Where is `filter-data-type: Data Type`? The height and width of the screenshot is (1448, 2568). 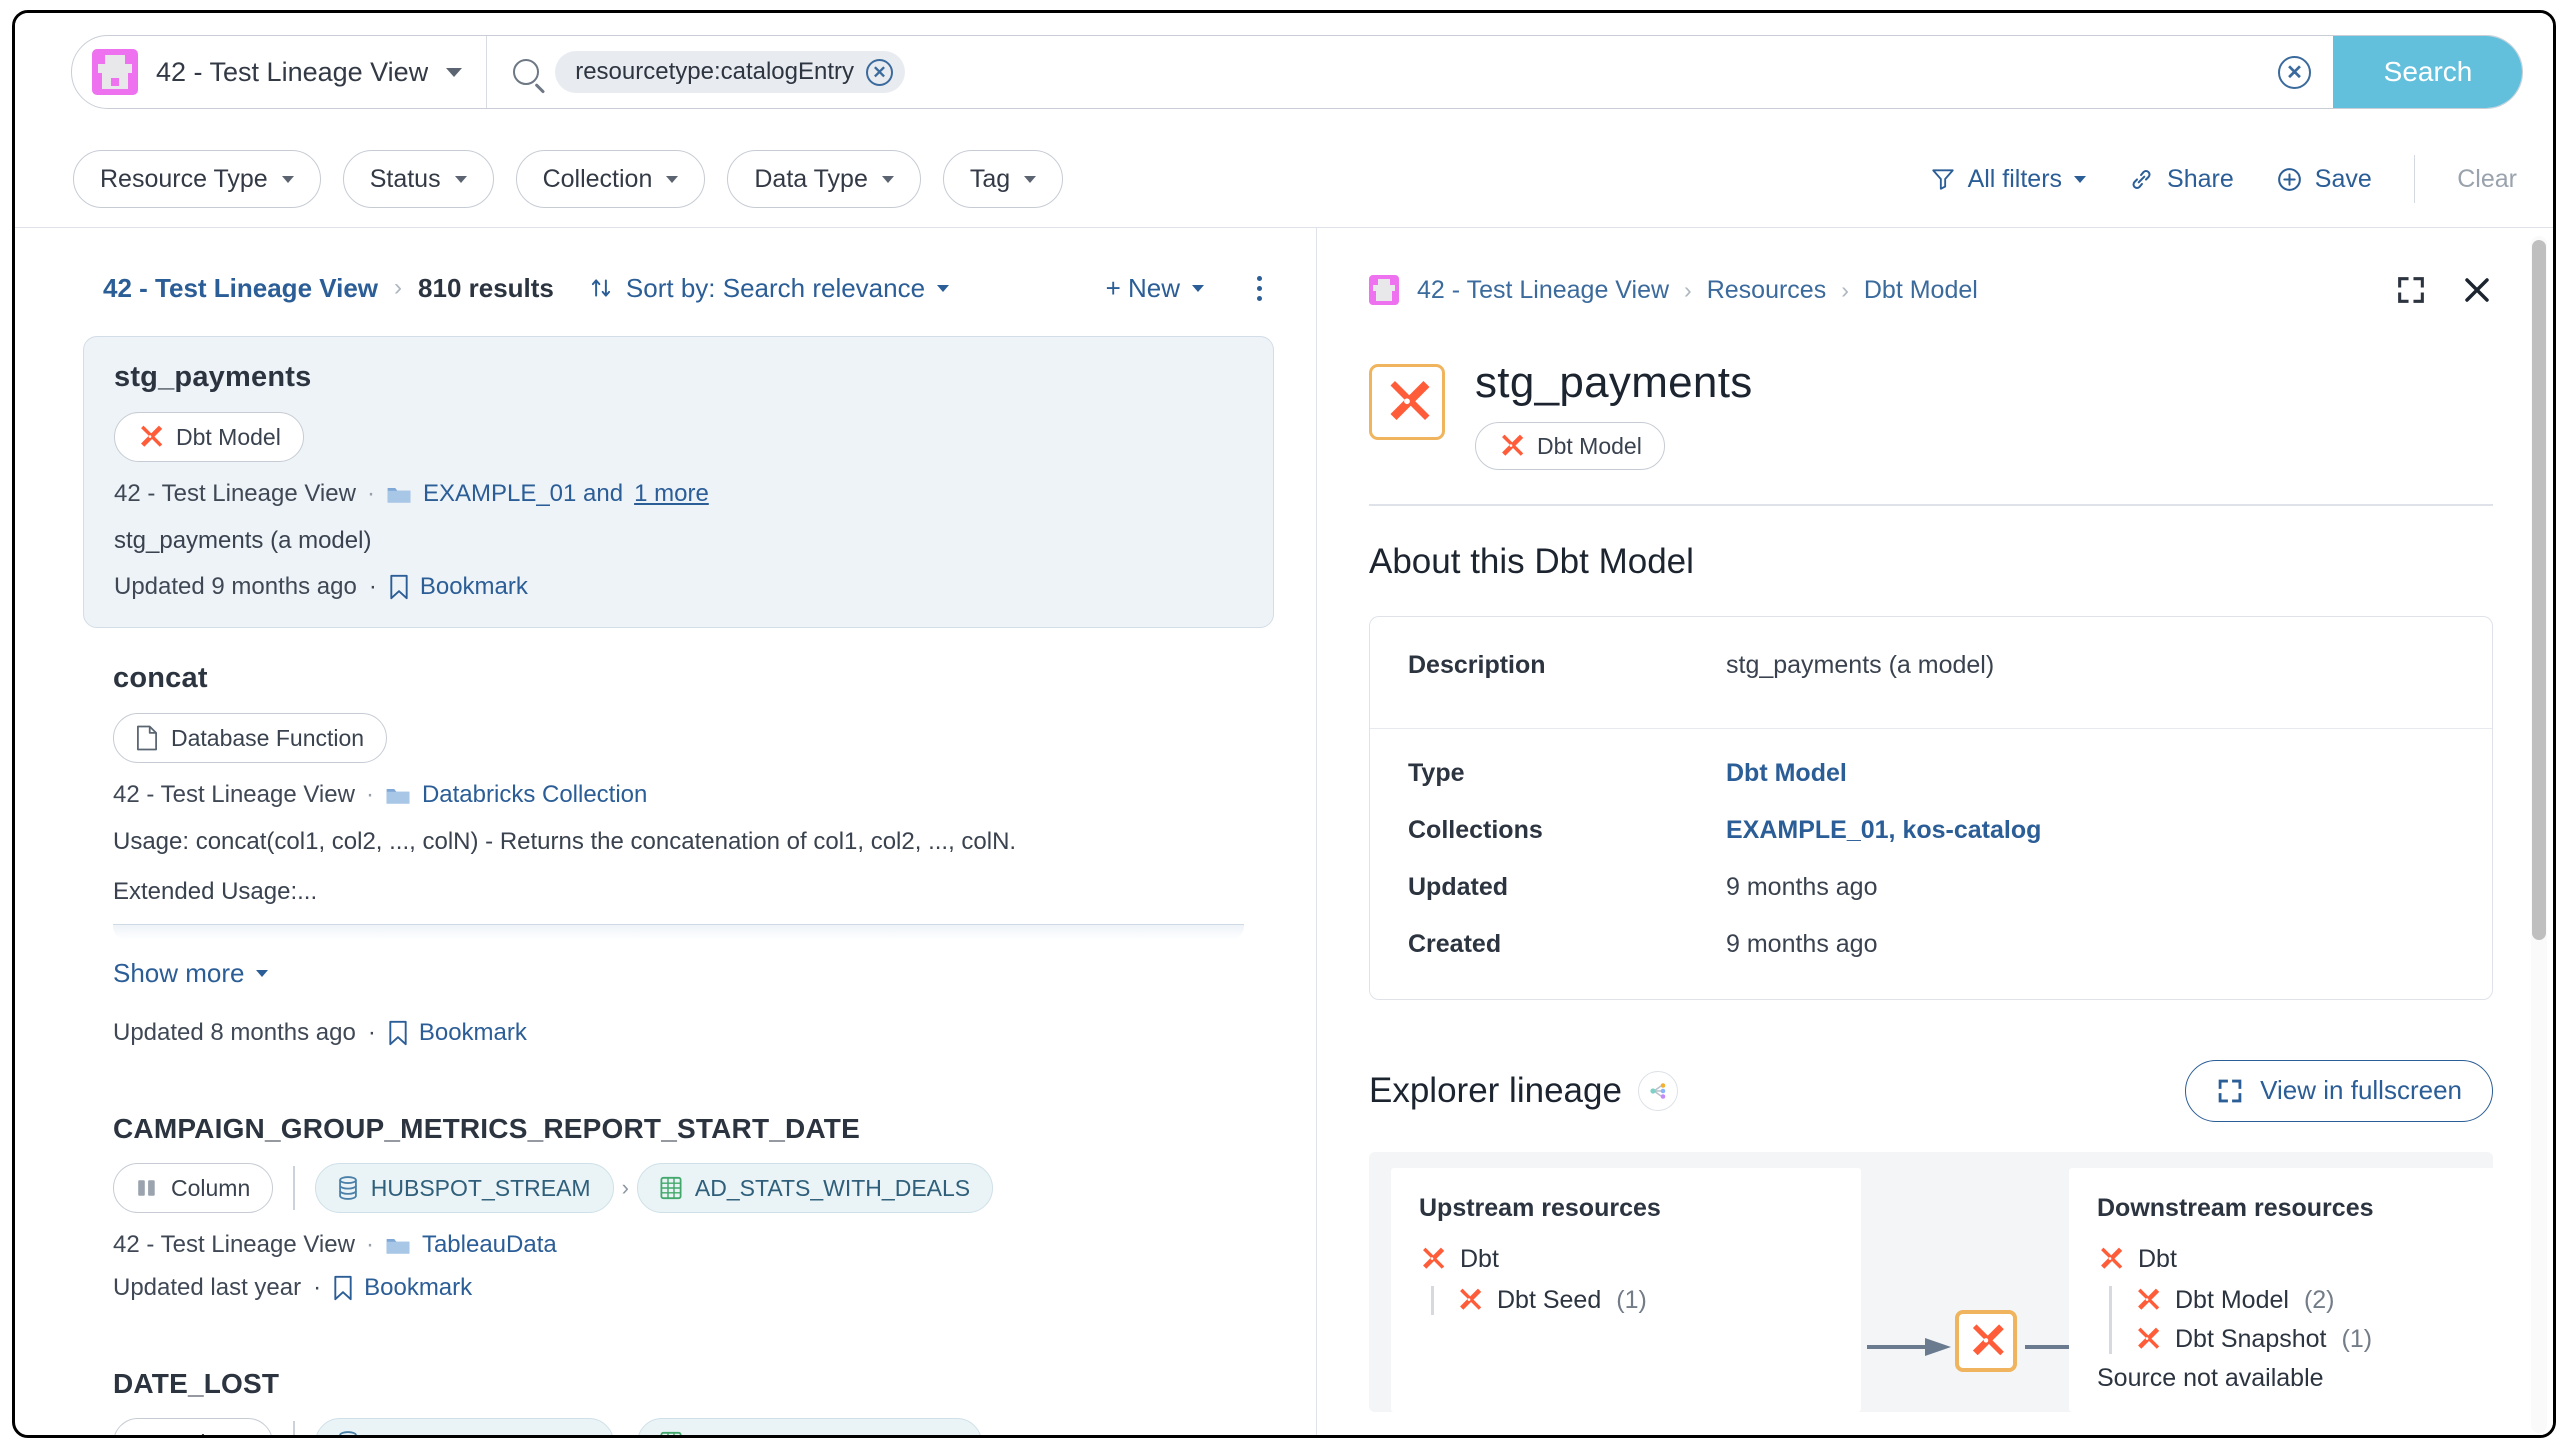 filter-data-type: Data Type is located at coordinates (824, 179).